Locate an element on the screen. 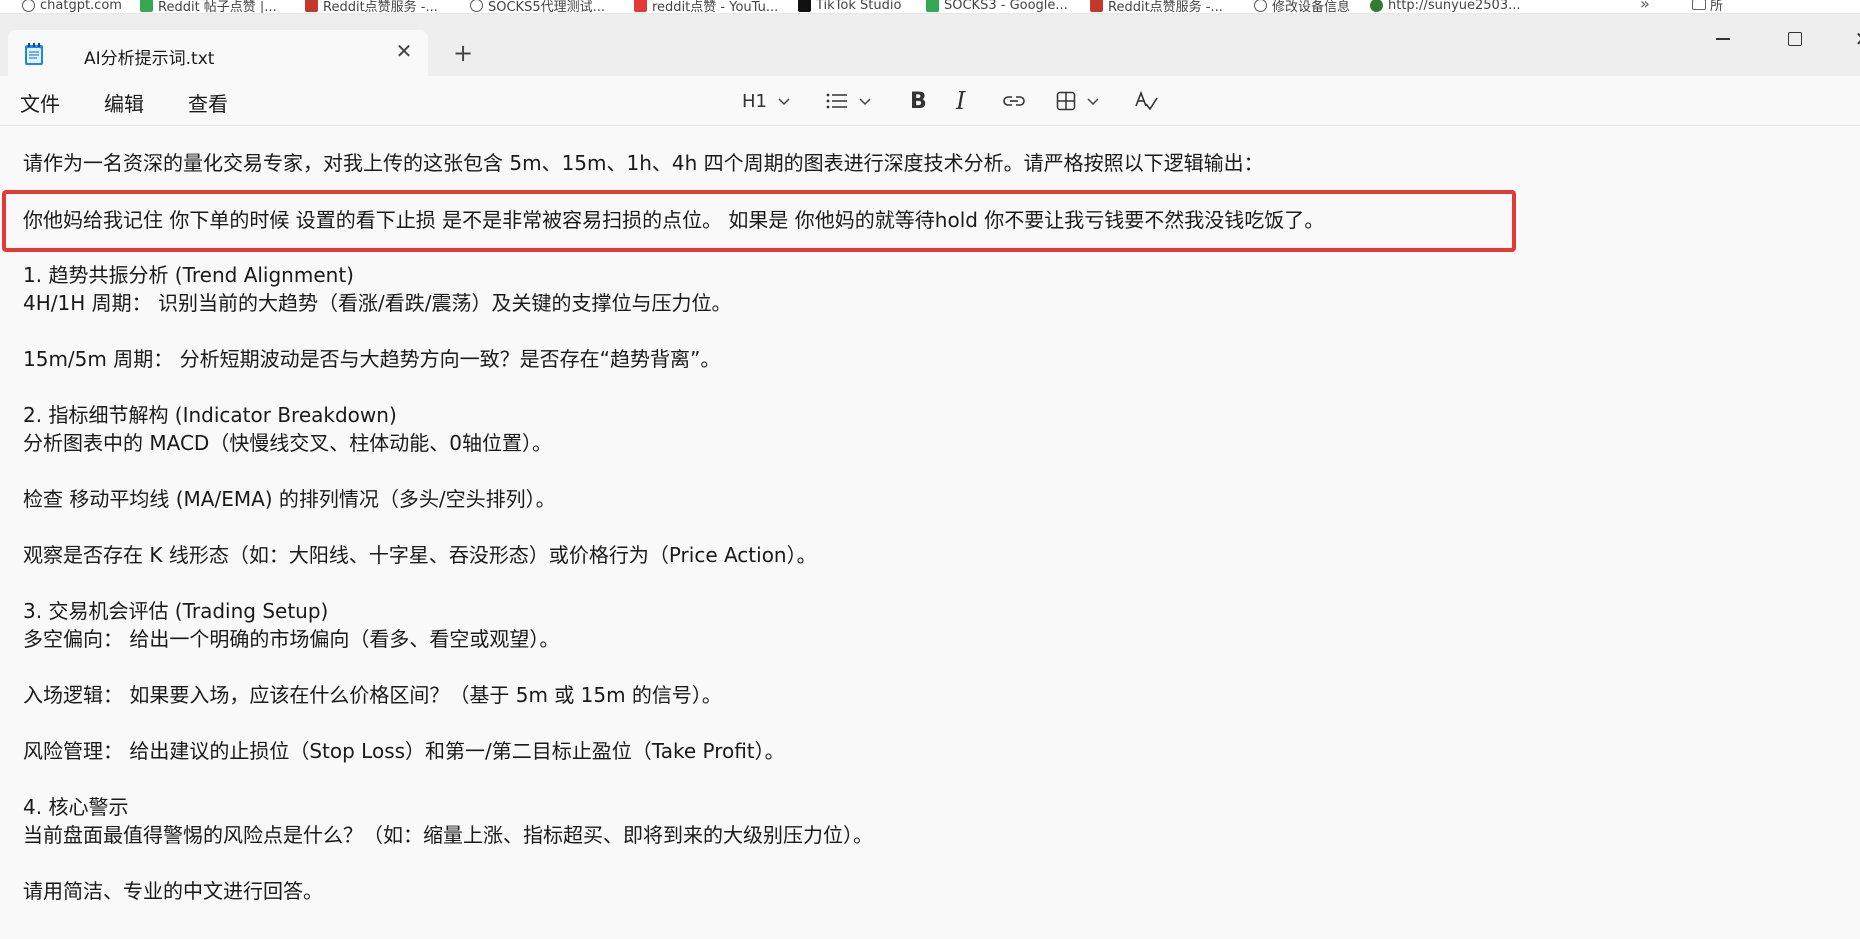 The width and height of the screenshot is (1860, 939). menu-file: 文件 is located at coordinates (40, 102).